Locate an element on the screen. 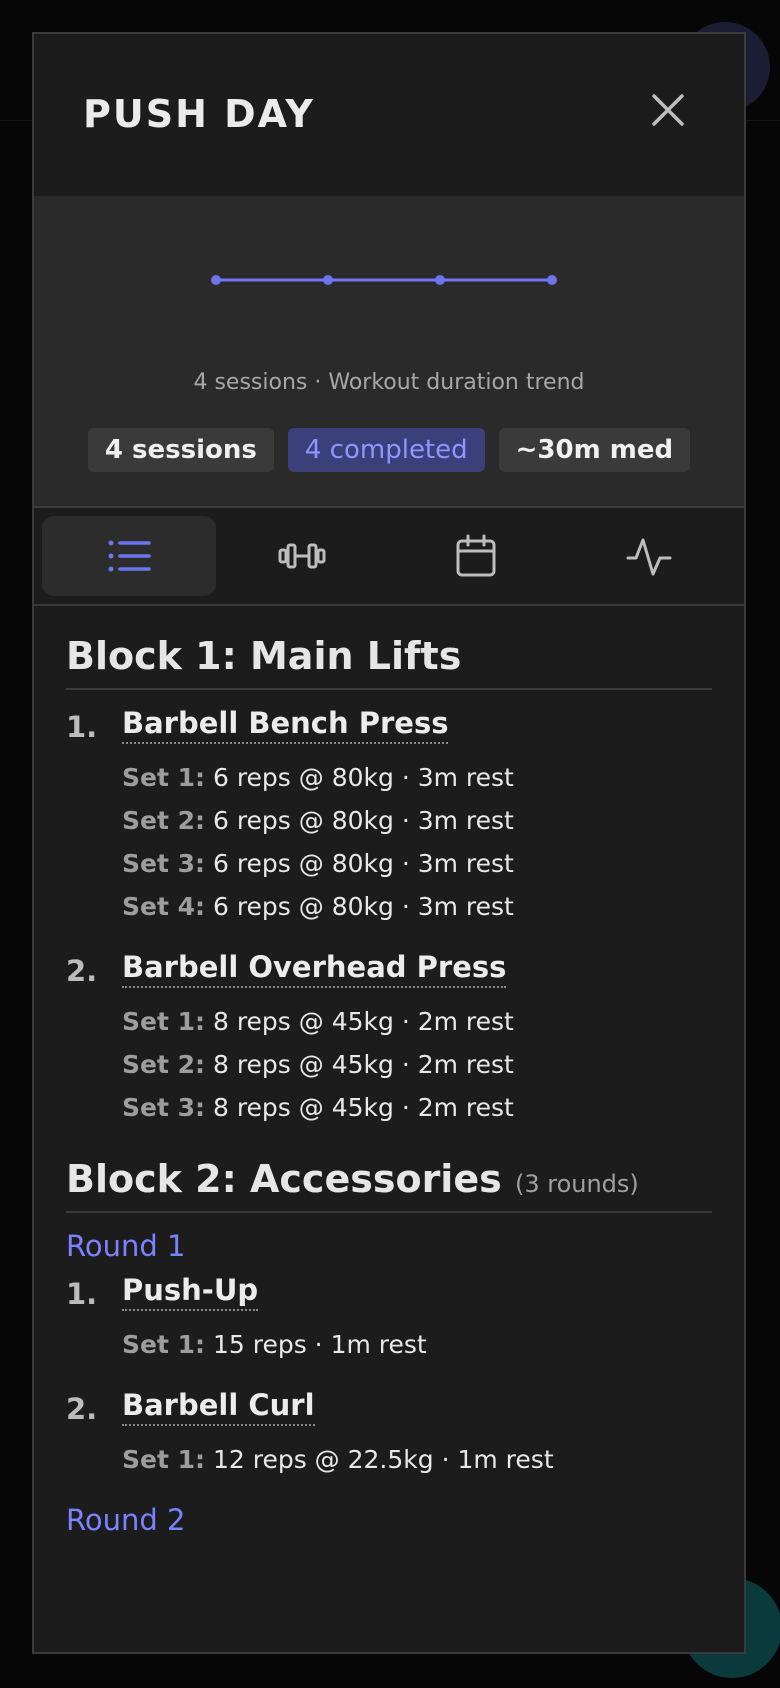 The width and height of the screenshot is (780, 1688). view-tabs is located at coordinates (389, 557).